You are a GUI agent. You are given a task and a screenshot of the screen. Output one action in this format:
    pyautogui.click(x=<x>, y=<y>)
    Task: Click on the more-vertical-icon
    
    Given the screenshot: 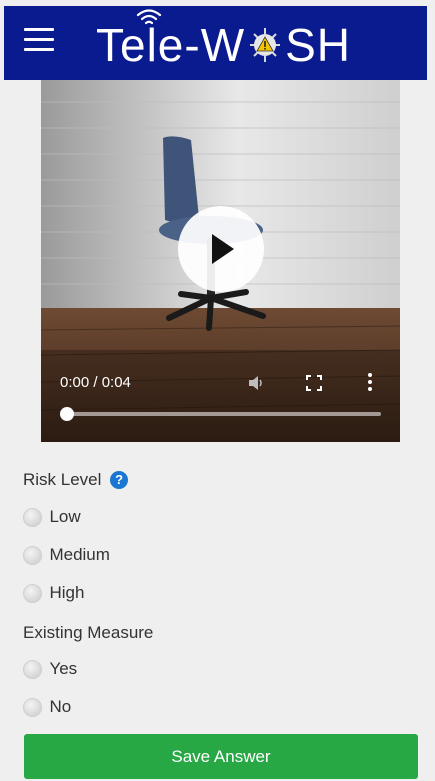 What is the action you would take?
    pyautogui.click(x=370, y=383)
    